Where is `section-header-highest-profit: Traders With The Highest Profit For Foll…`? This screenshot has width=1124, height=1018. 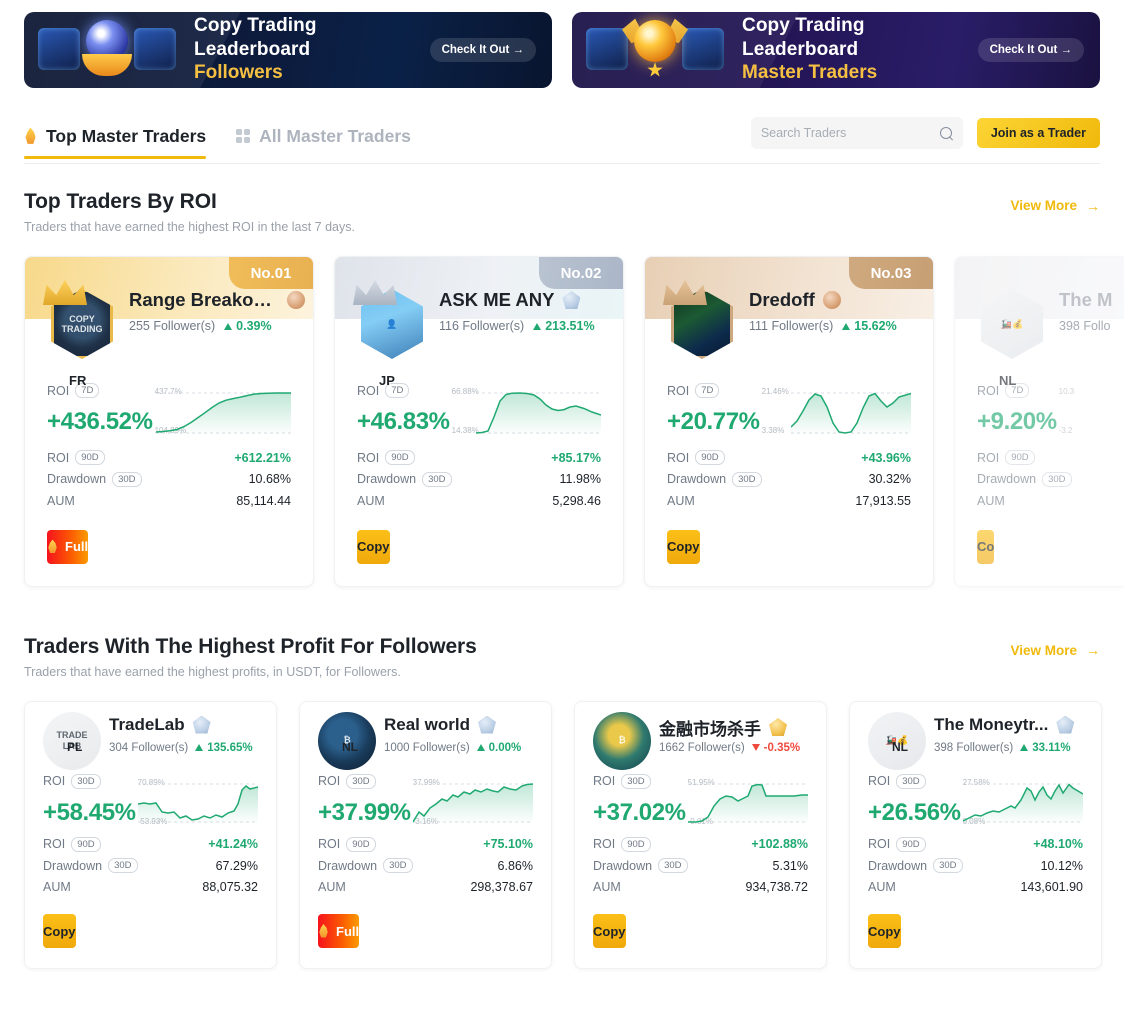 section-header-highest-profit: Traders With The Highest Profit For Foll… is located at coordinates (562, 657).